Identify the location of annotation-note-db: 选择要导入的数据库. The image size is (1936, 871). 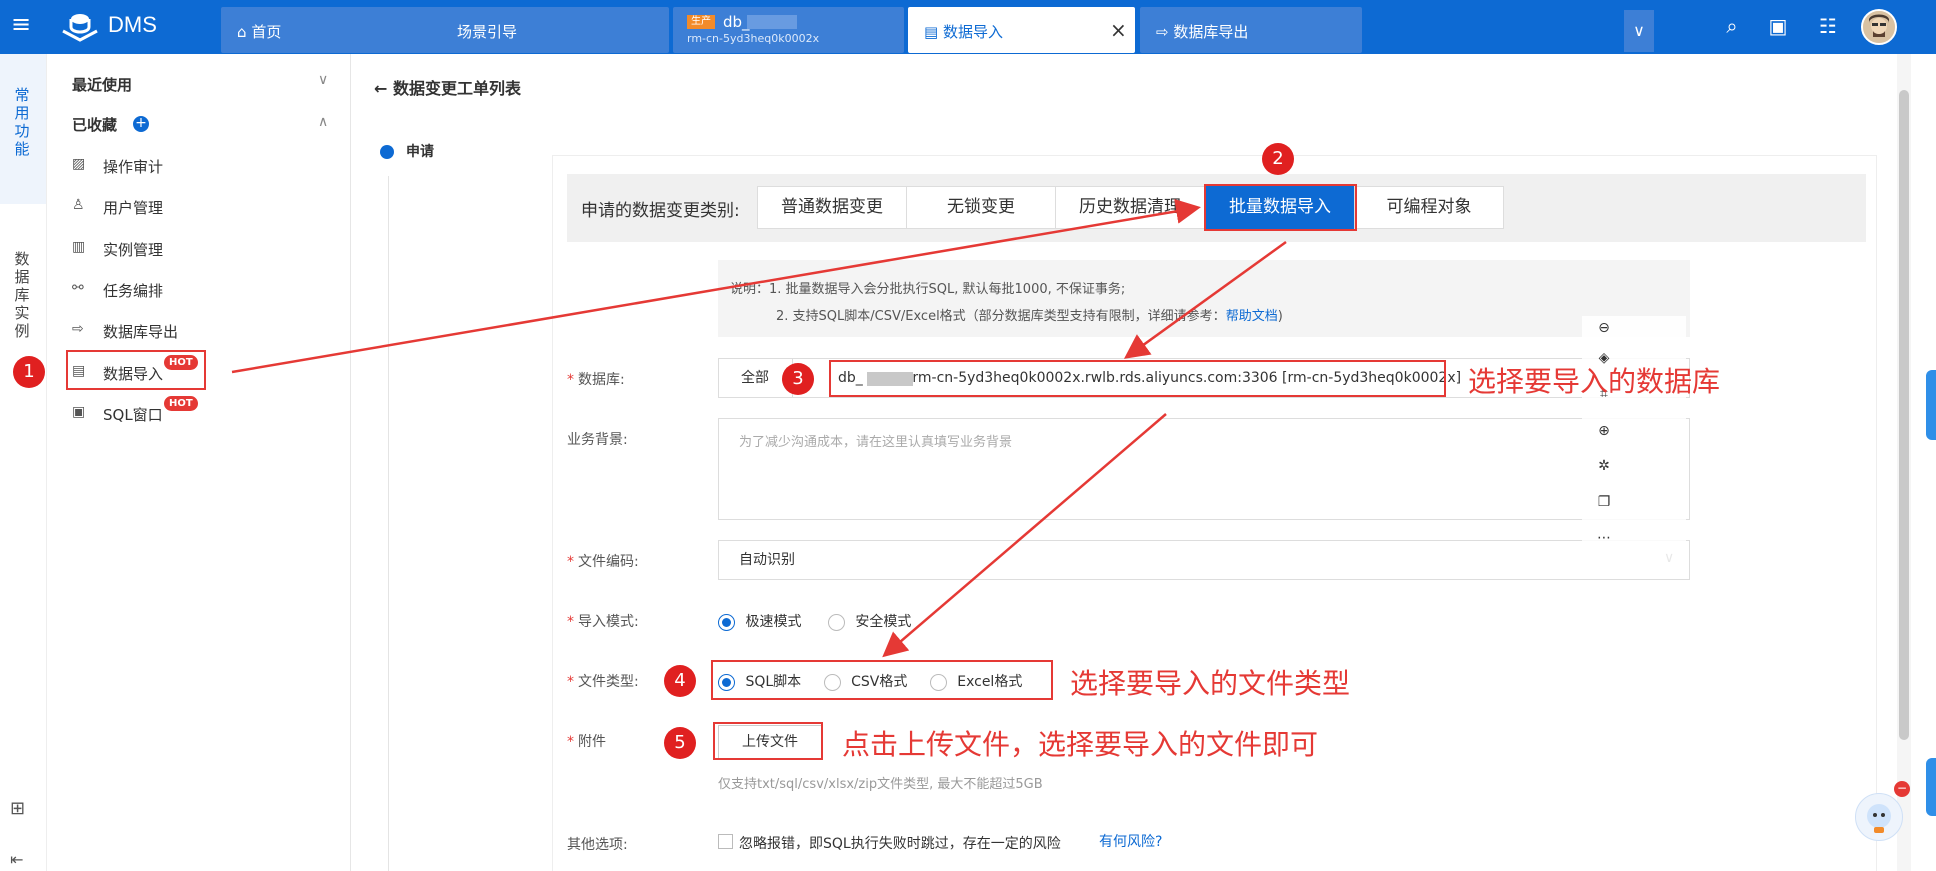
(1594, 381).